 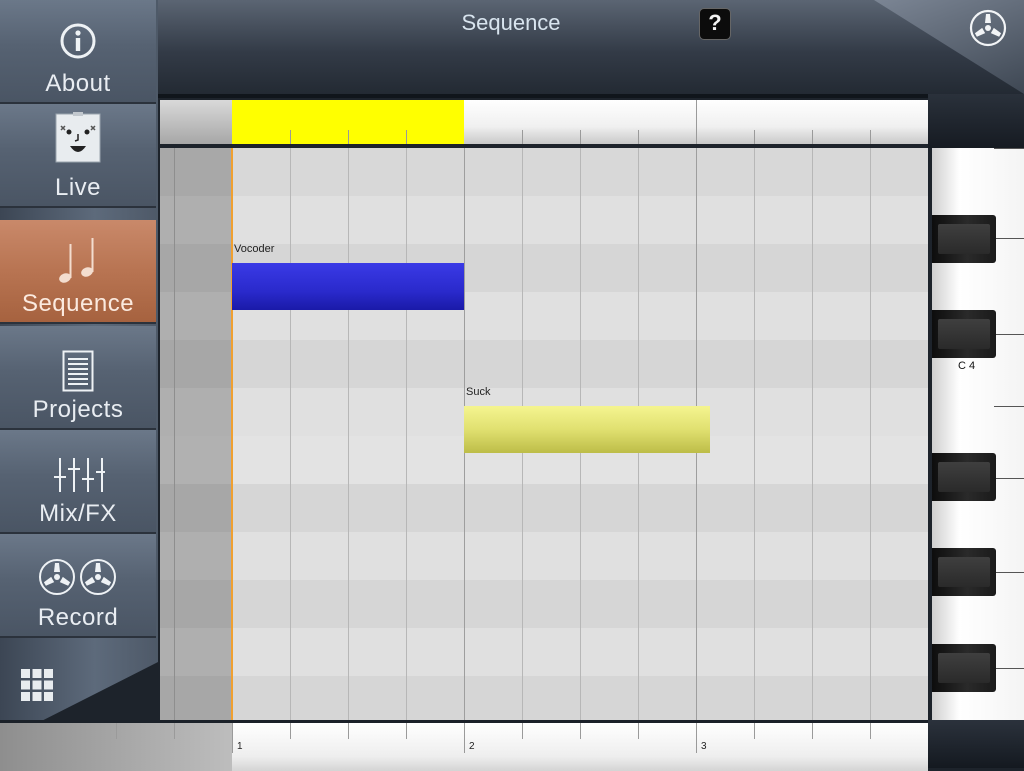 What do you see at coordinates (976, 121) in the screenshot?
I see `top-right-panel` at bounding box center [976, 121].